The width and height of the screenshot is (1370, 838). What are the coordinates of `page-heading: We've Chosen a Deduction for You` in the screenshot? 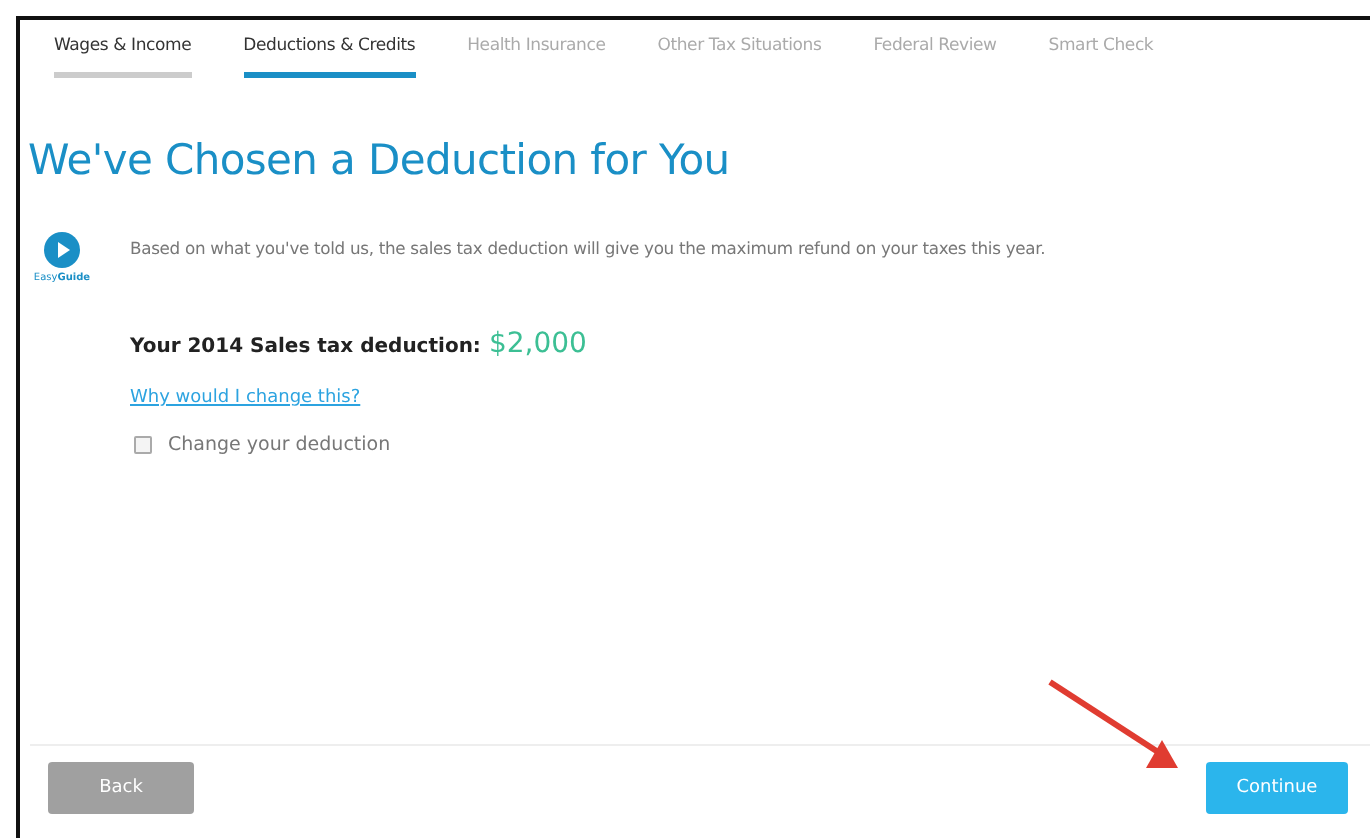 It's located at (380, 160).